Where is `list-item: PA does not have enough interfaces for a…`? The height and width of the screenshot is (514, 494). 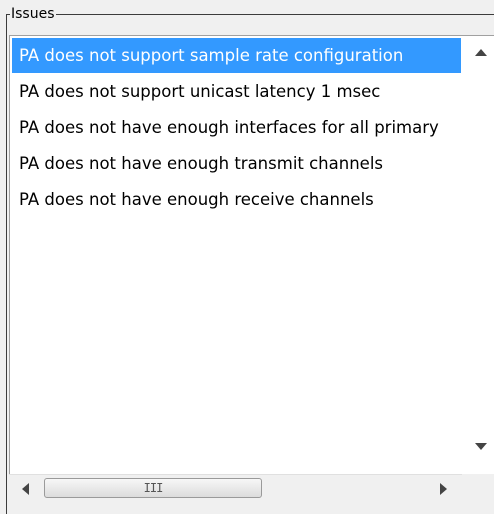 list-item: PA does not have enough interfaces for a… is located at coordinates (236, 127).